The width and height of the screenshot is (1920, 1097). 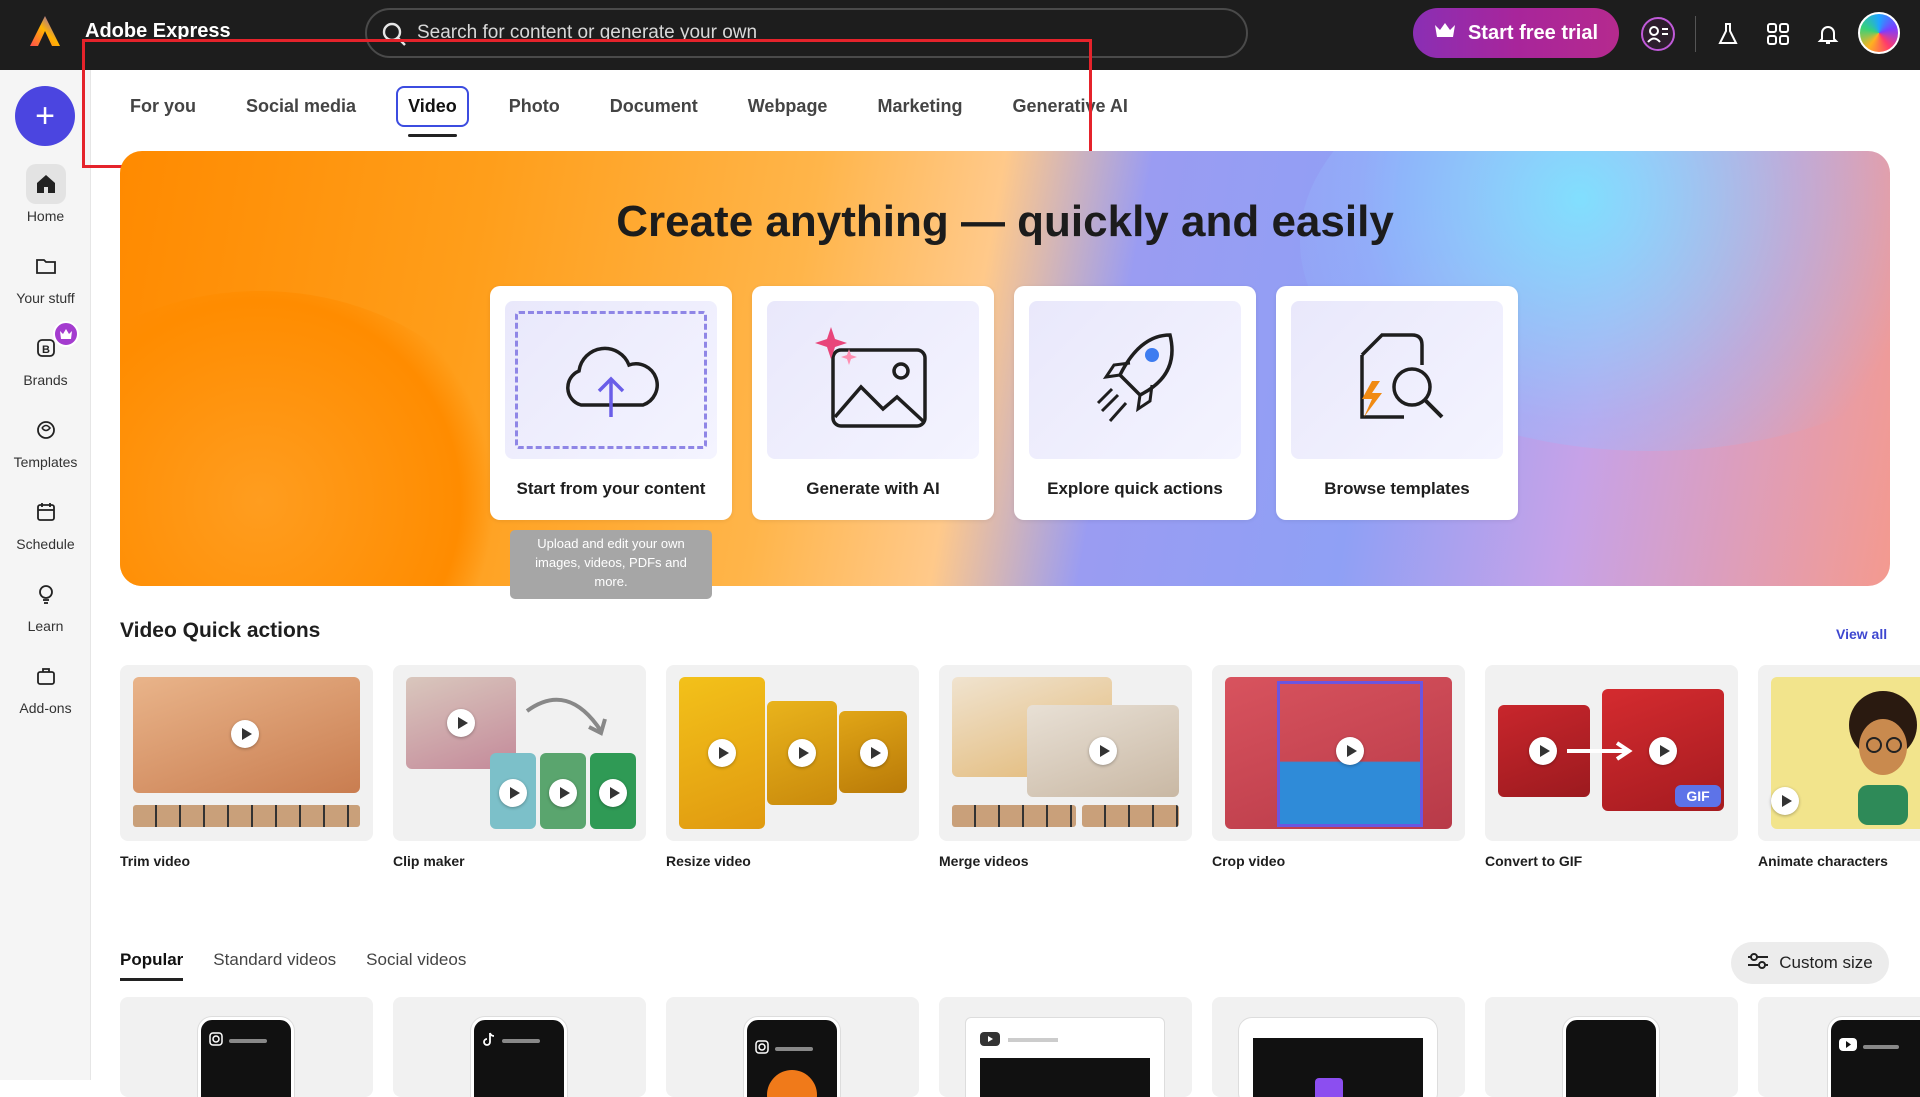 What do you see at coordinates (1135, 488) in the screenshot?
I see `card-label: Explore quick actions` at bounding box center [1135, 488].